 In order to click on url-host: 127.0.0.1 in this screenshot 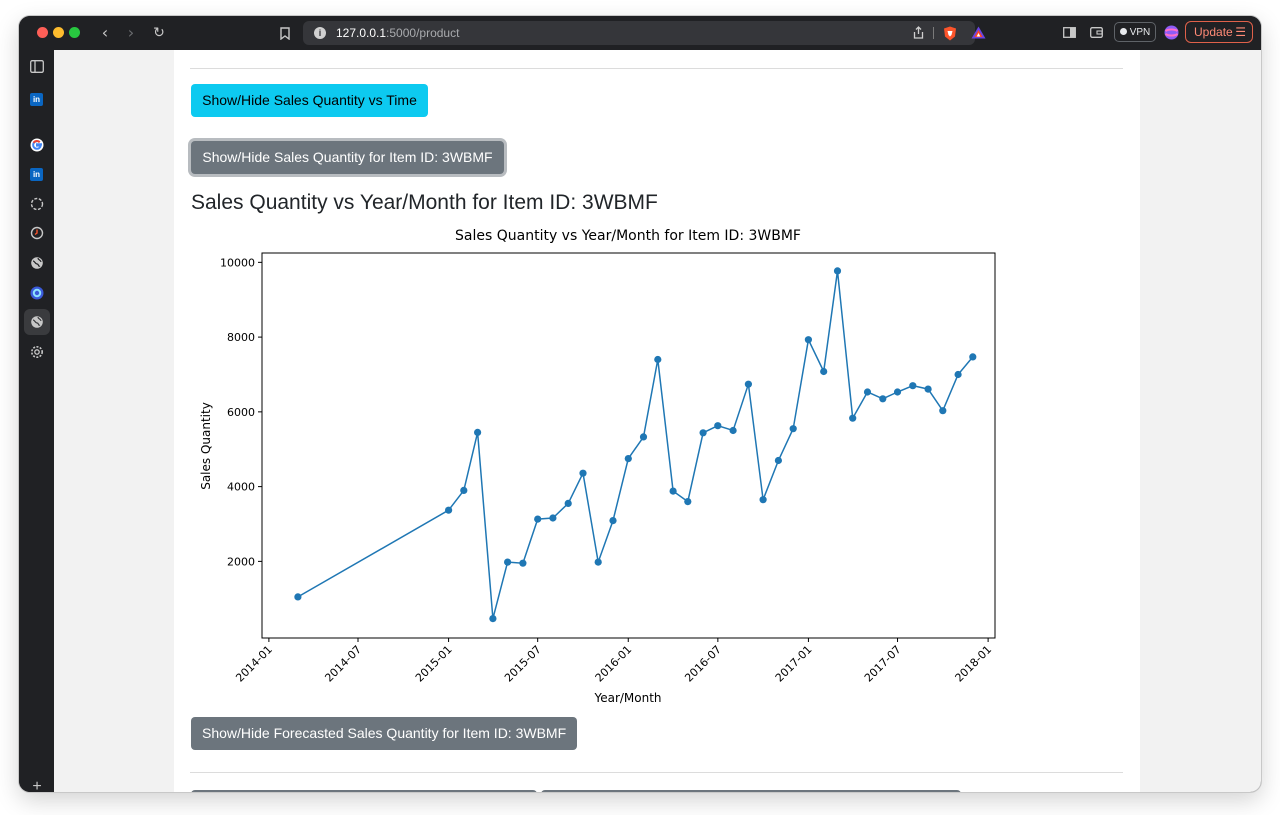, I will do `click(361, 33)`.